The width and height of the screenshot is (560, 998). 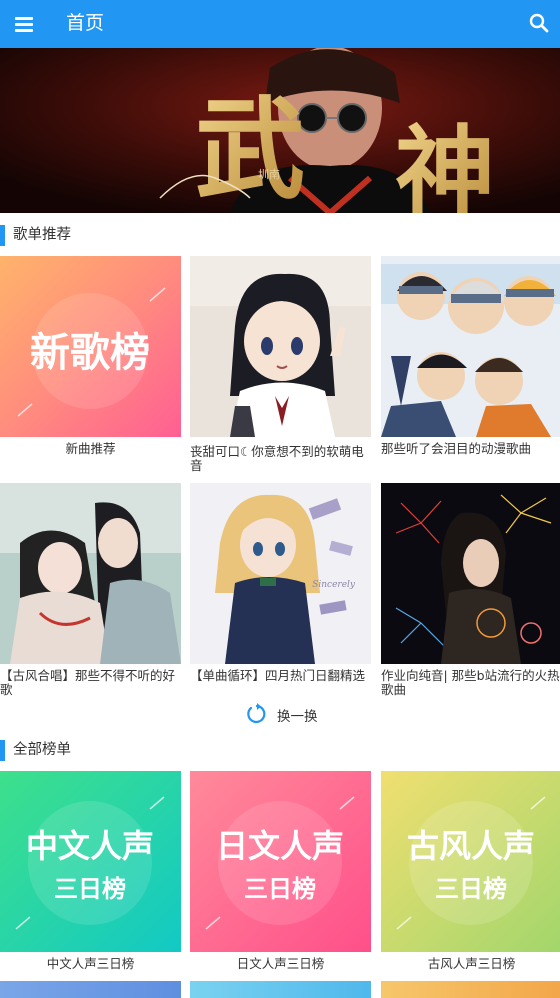 I want to click on section-header-playlists: 歌单推荐, so click(x=280, y=235).